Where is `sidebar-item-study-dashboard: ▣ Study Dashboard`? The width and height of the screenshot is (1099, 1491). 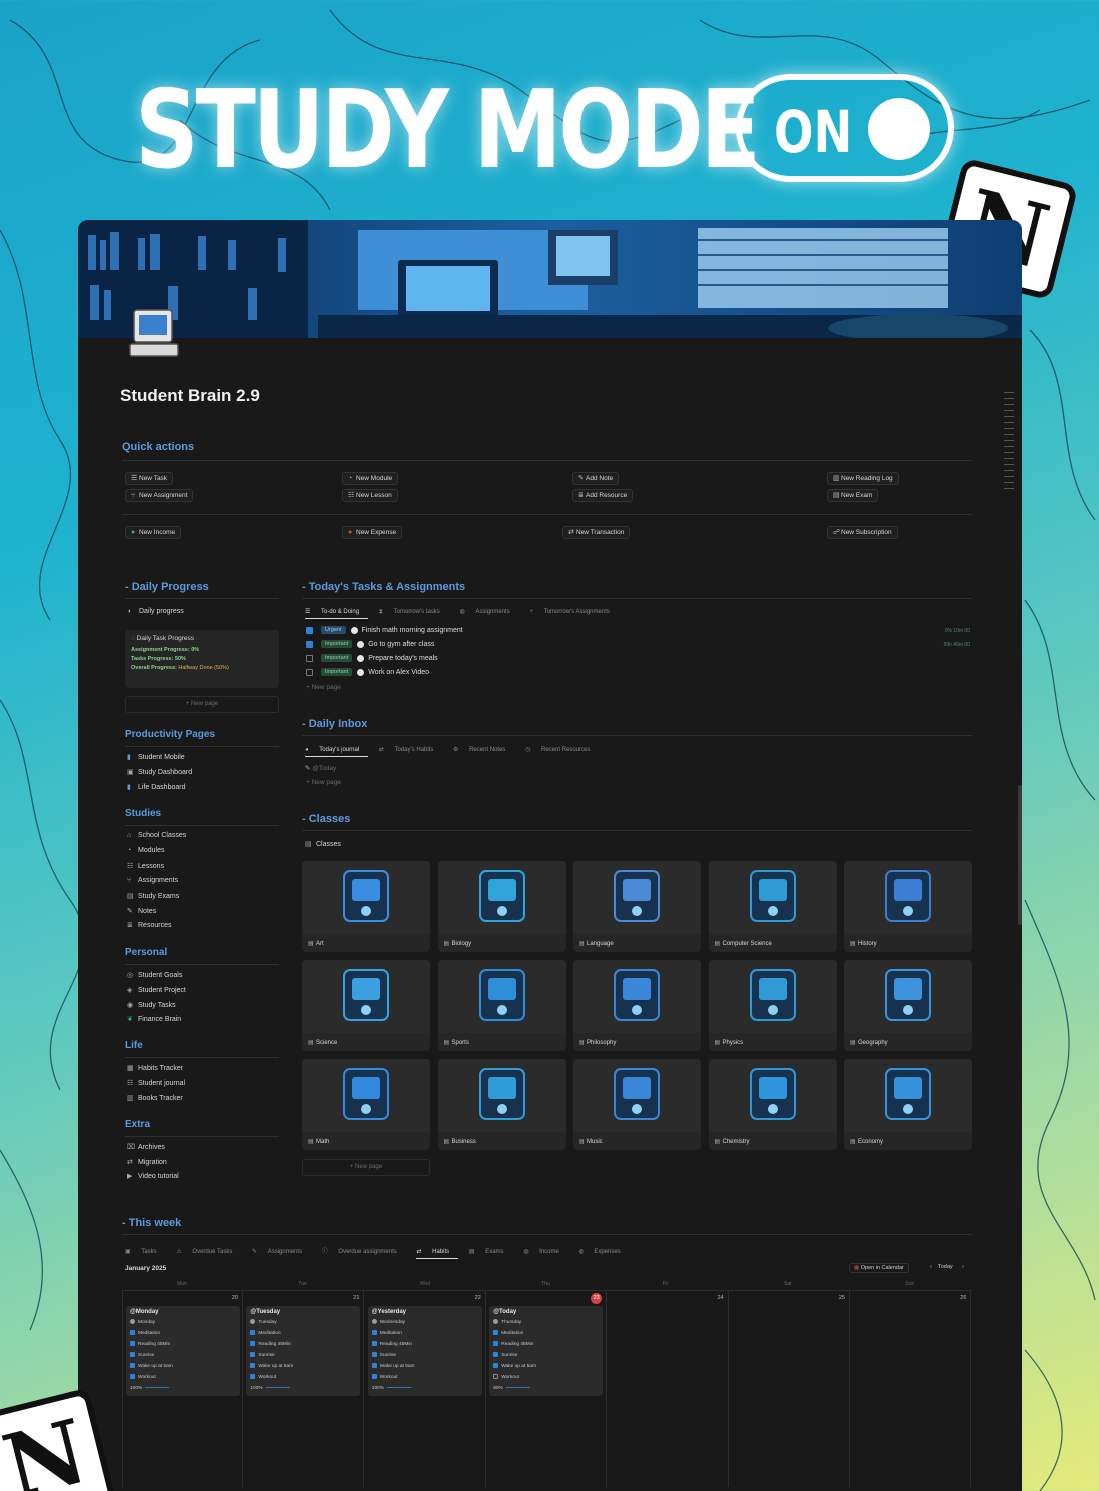
sidebar-item-study-dashboard: ▣ Study Dashboard is located at coordinates (159, 772).